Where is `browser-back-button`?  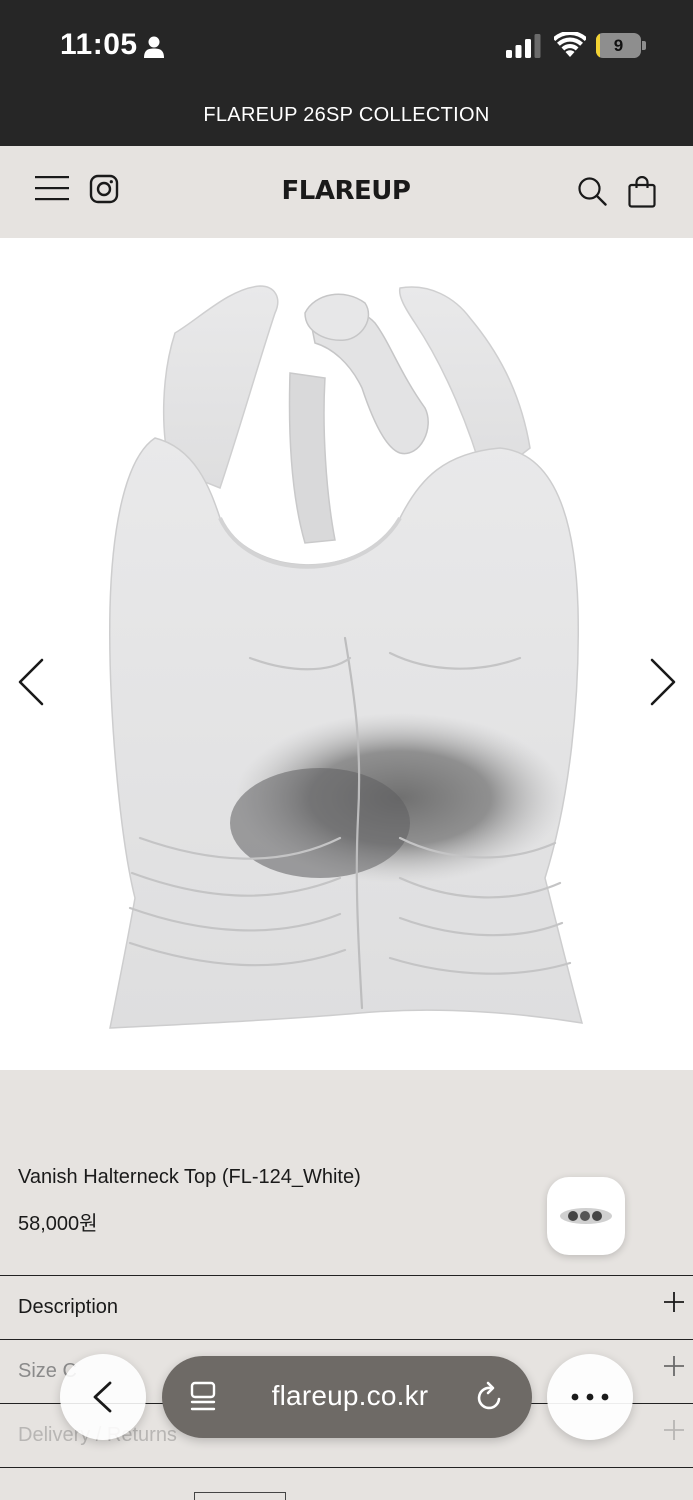 browser-back-button is located at coordinates (103, 1397).